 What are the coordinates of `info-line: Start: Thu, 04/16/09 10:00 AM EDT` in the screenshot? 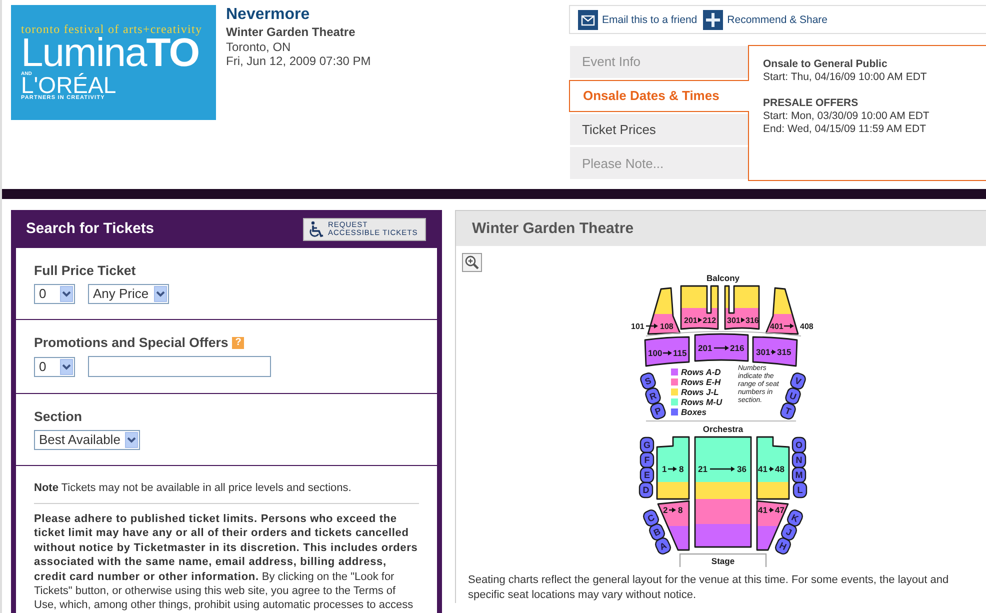 It's located at (845, 77).